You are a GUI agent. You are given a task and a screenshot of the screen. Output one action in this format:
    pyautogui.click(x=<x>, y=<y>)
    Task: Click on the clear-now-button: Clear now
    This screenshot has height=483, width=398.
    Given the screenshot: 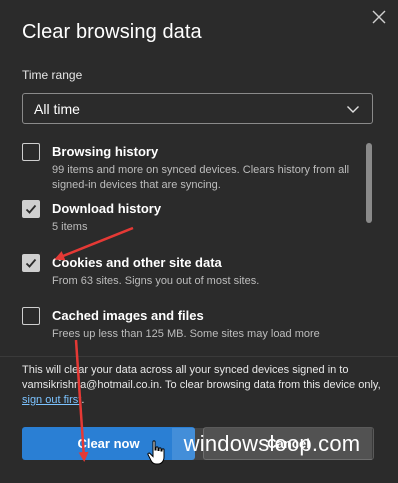 What is the action you would take?
    pyautogui.click(x=108, y=443)
    